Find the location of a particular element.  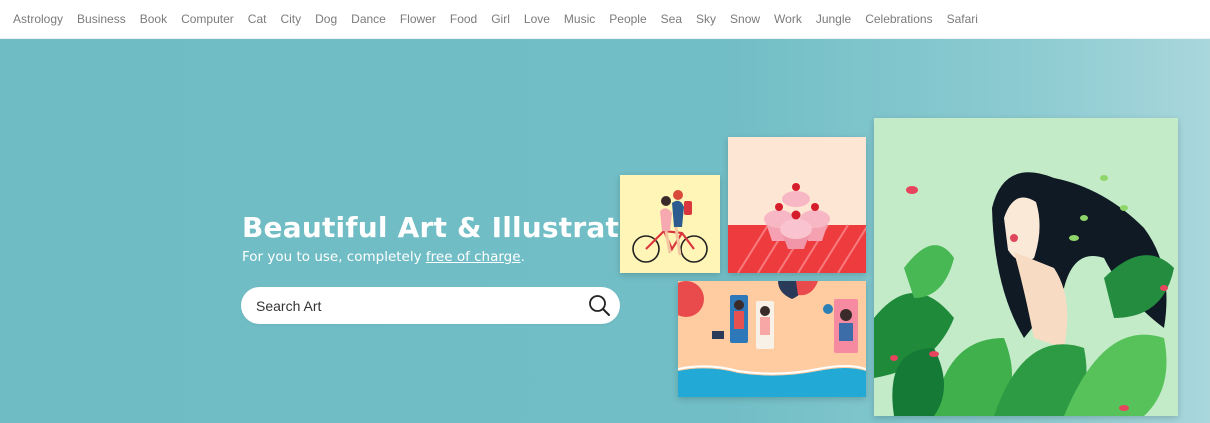

nav-category-music: Music is located at coordinates (579, 19).